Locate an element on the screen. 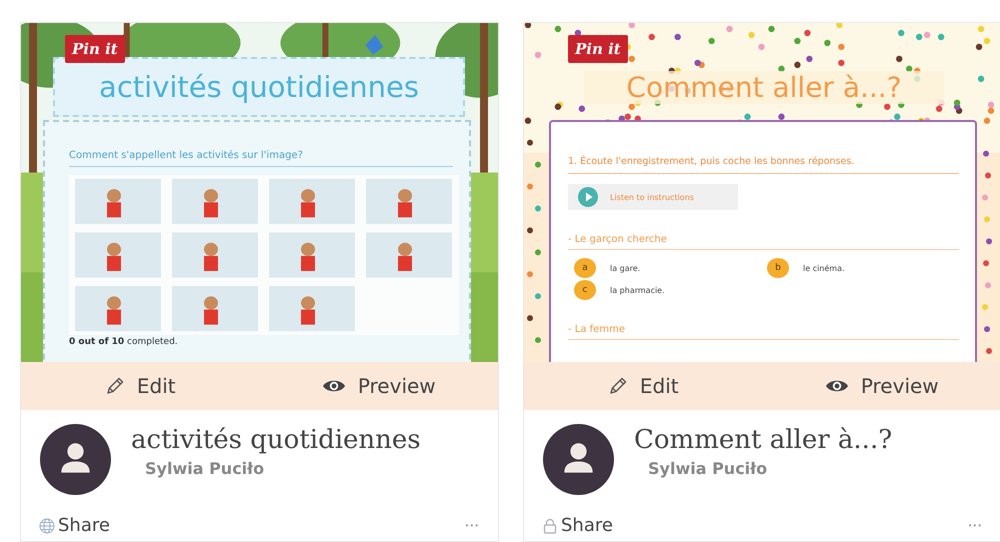 Image resolution: width=1000 pixels, height=542 pixels. option-text: la gare. is located at coordinates (625, 268).